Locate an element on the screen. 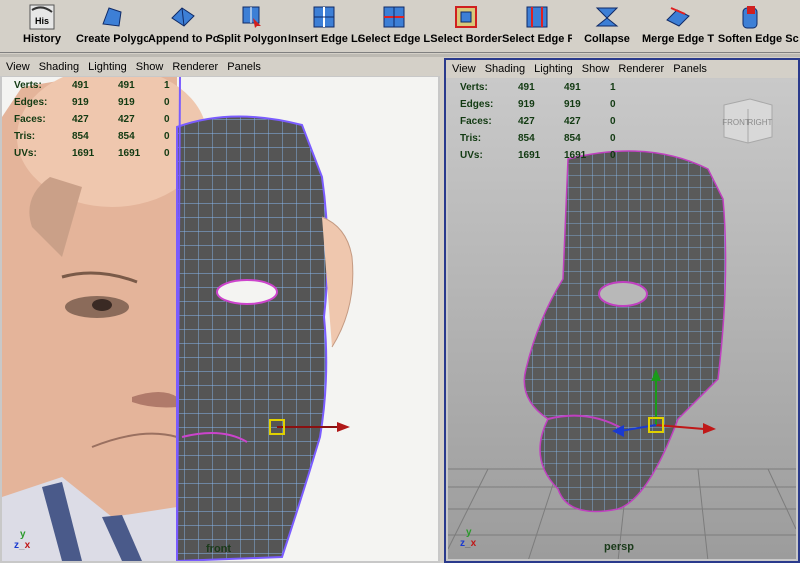  history-icon: His is located at coordinates (42, 17).